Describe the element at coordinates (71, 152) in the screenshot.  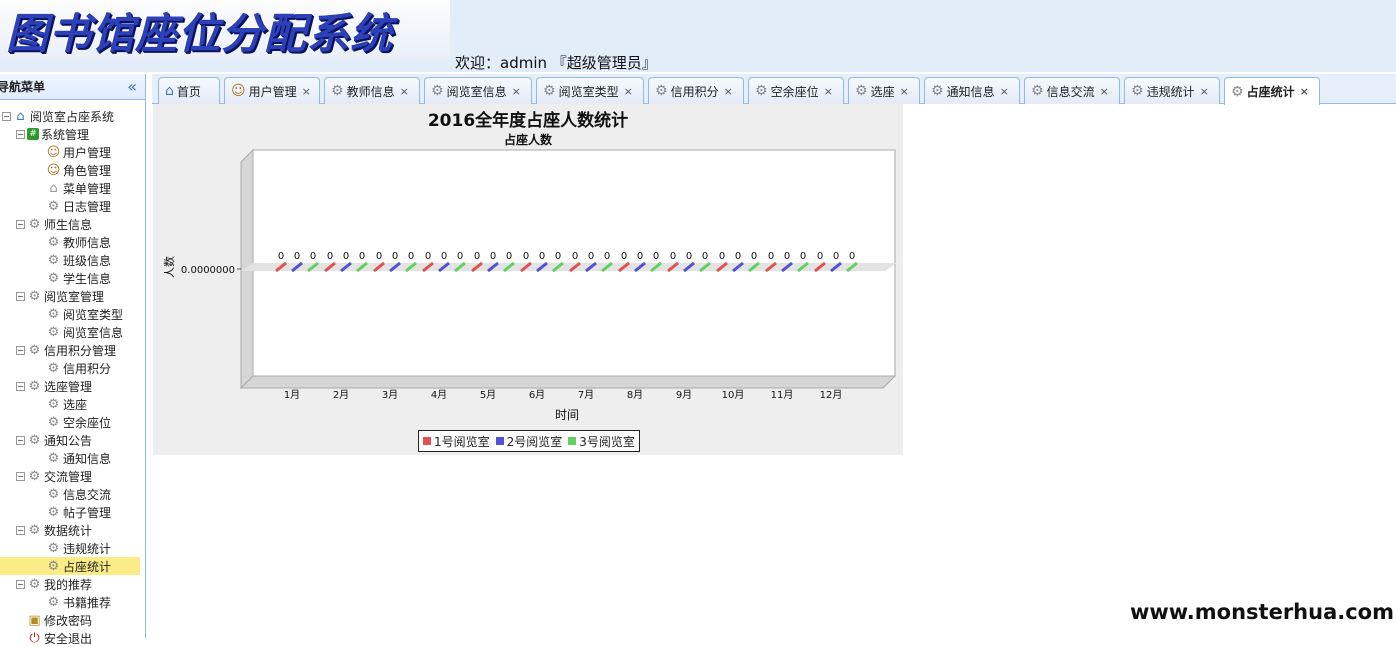
I see `nav-node: ☺用户管理` at that location.